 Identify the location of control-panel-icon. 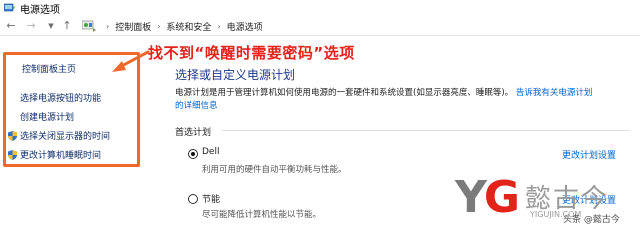
(89, 26).